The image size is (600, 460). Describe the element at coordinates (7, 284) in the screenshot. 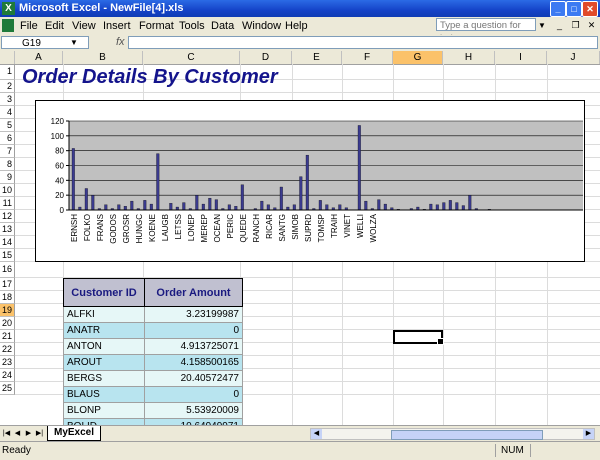

I see `row-header-17: 17` at that location.